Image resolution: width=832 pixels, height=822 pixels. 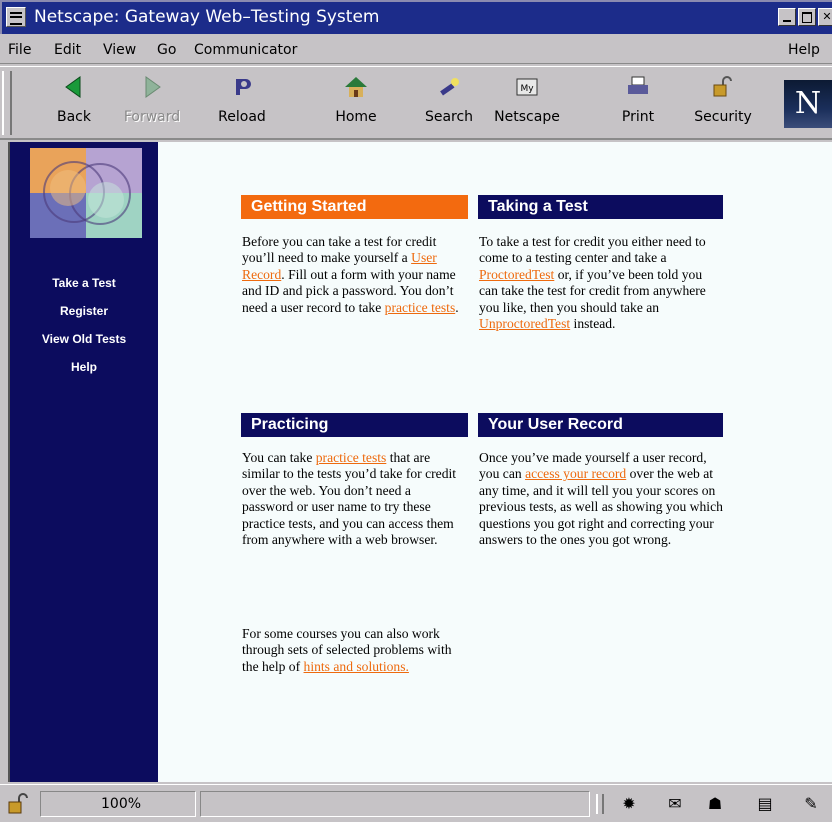 I want to click on back-button: Back, so click(x=74, y=103).